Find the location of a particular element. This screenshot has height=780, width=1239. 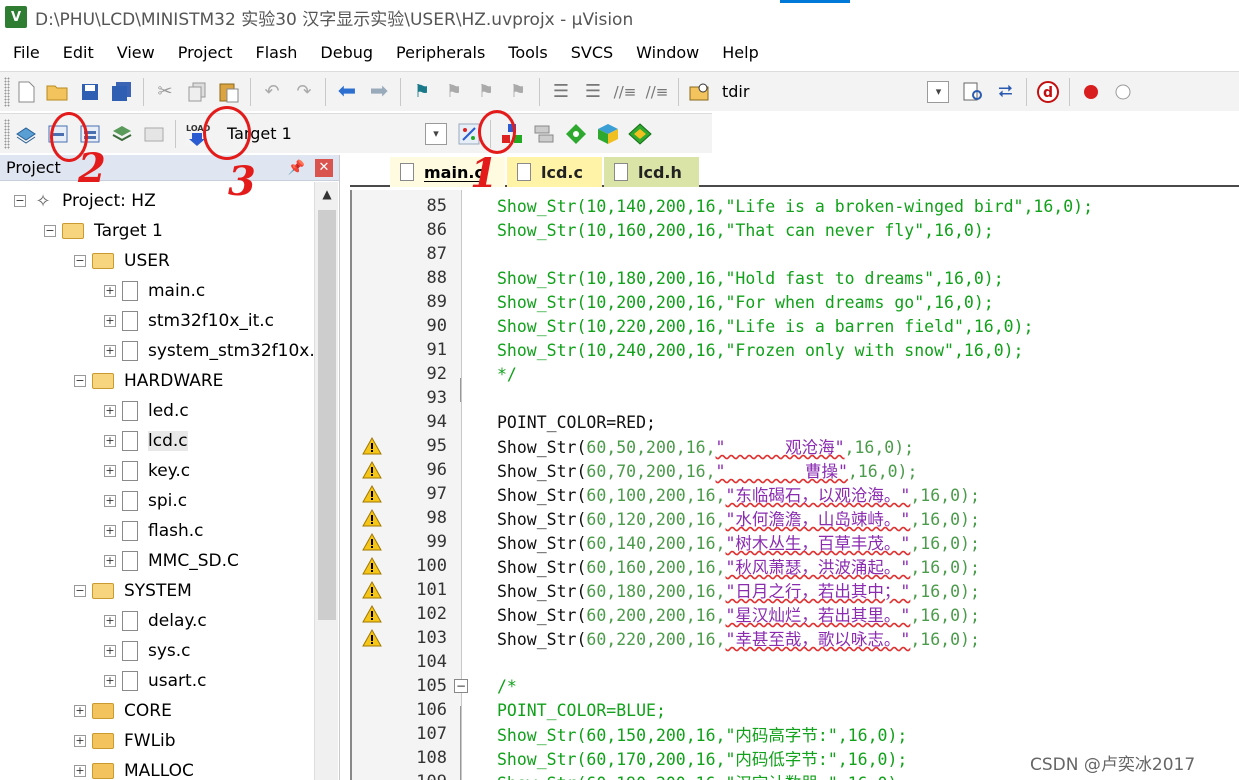

tree-item-delay-c: + delay.c is located at coordinates (155, 621).